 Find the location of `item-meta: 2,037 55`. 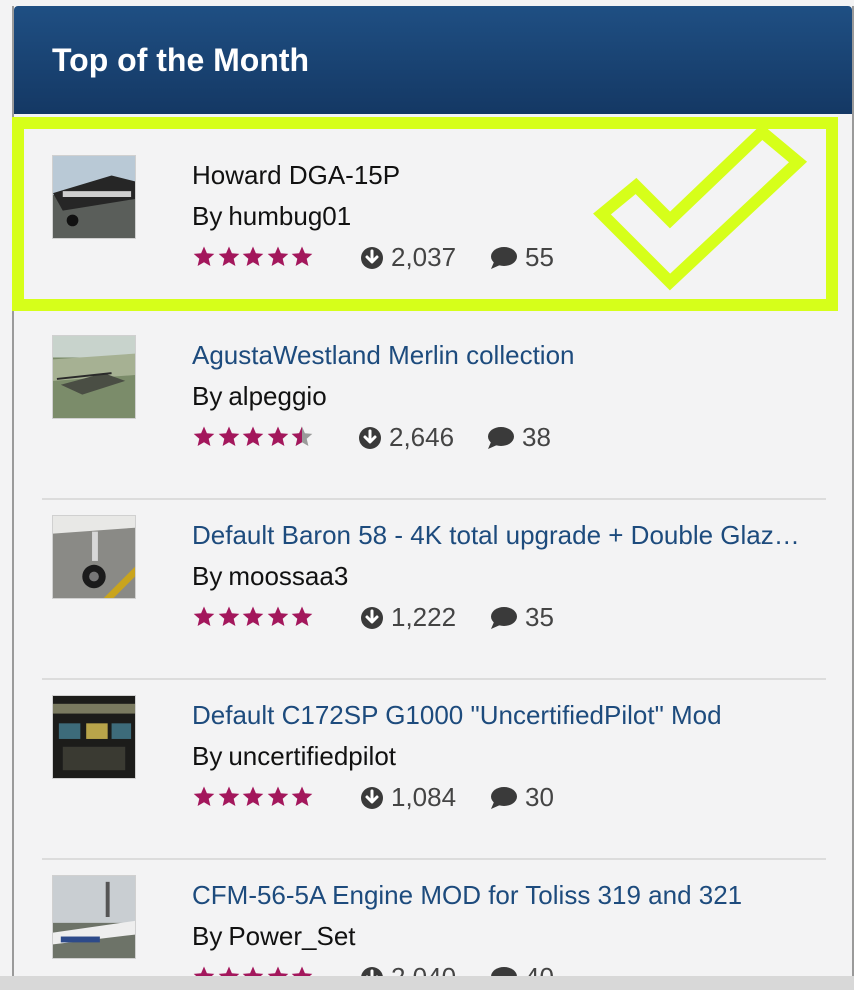

item-meta: 2,037 55 is located at coordinates (492, 258).